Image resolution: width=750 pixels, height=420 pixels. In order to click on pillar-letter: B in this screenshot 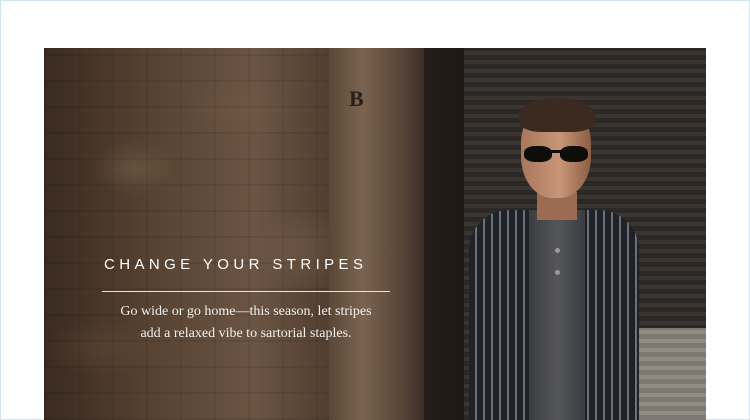, I will do `click(356, 98)`.